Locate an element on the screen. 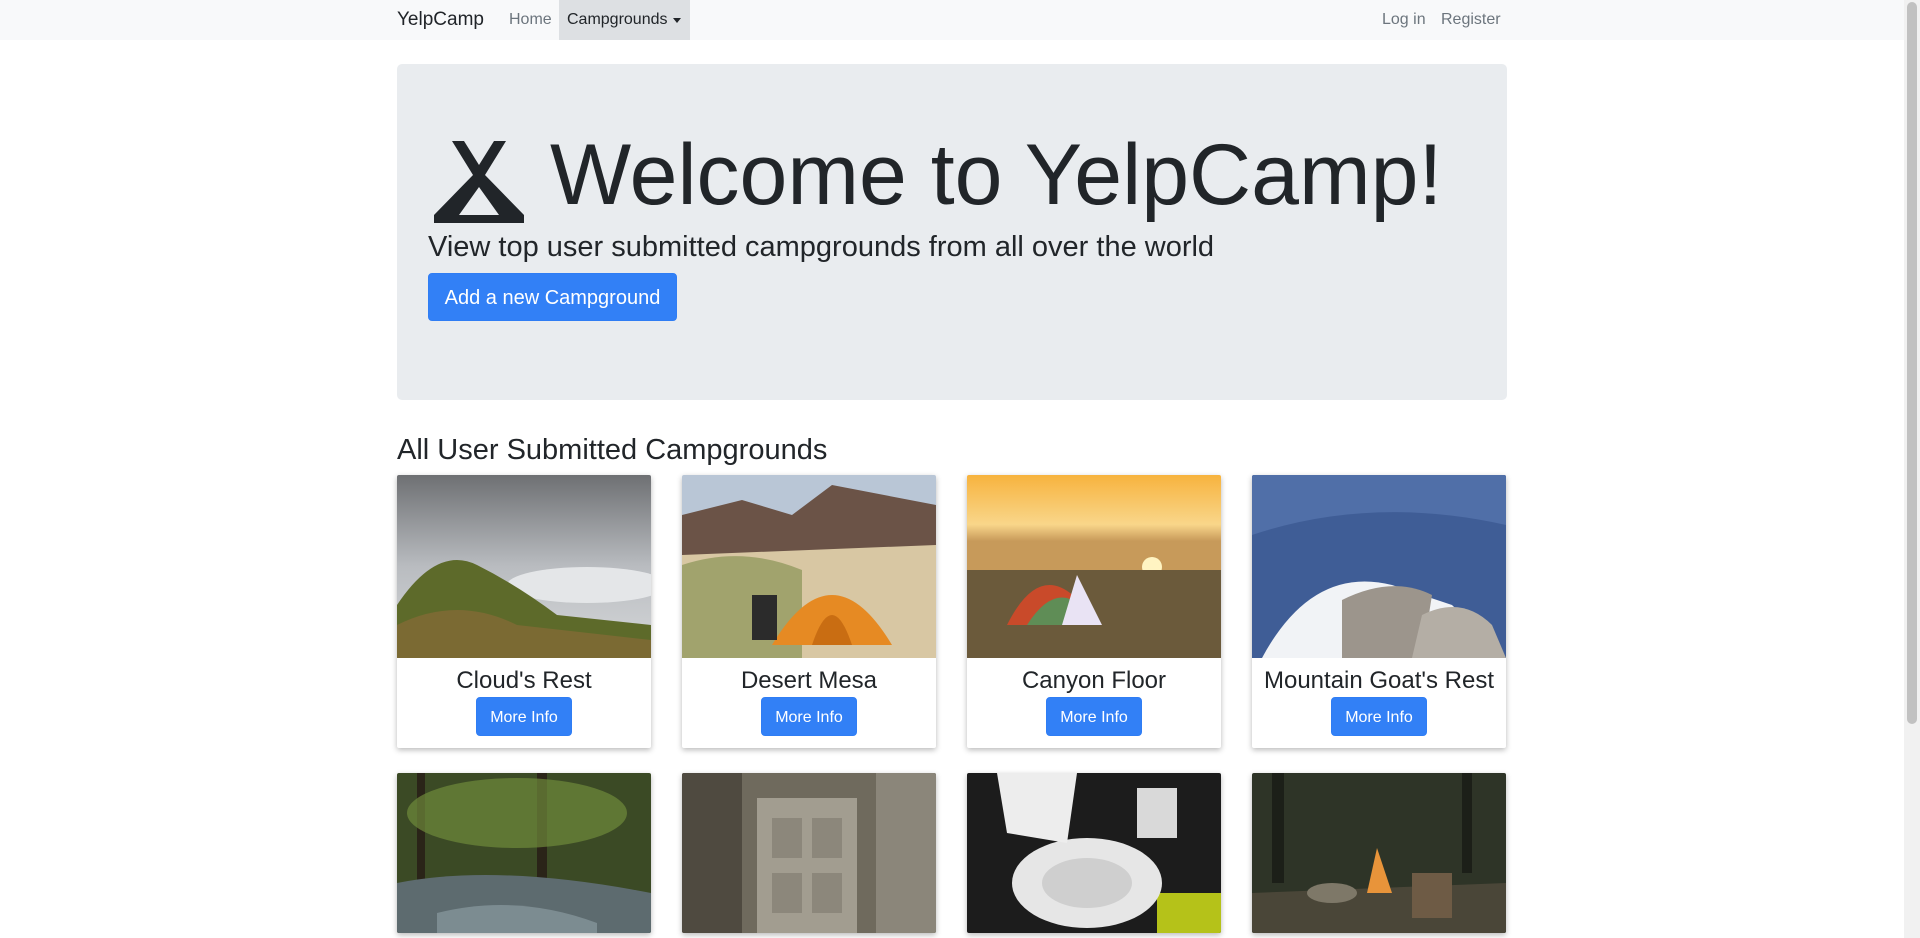 The width and height of the screenshot is (1920, 938). campground-name: Cloud's Rest is located at coordinates (524, 680).